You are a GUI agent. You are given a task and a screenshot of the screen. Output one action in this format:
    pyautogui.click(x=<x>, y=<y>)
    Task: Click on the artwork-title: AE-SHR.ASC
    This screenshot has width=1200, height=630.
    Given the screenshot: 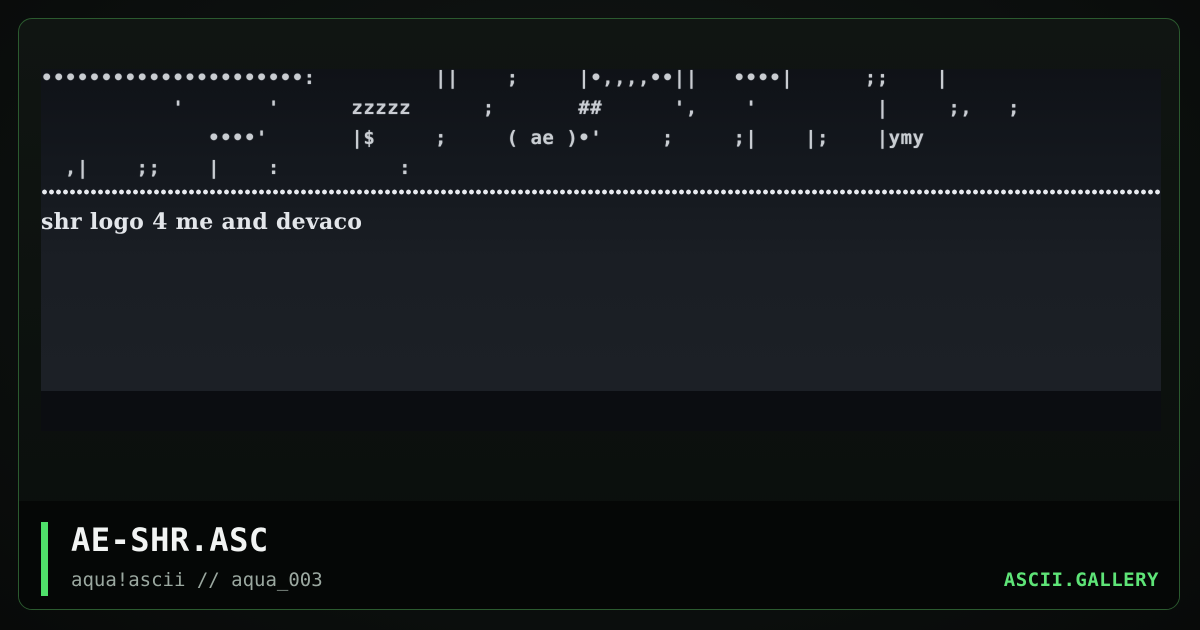 What is the action you would take?
    pyautogui.click(x=170, y=540)
    